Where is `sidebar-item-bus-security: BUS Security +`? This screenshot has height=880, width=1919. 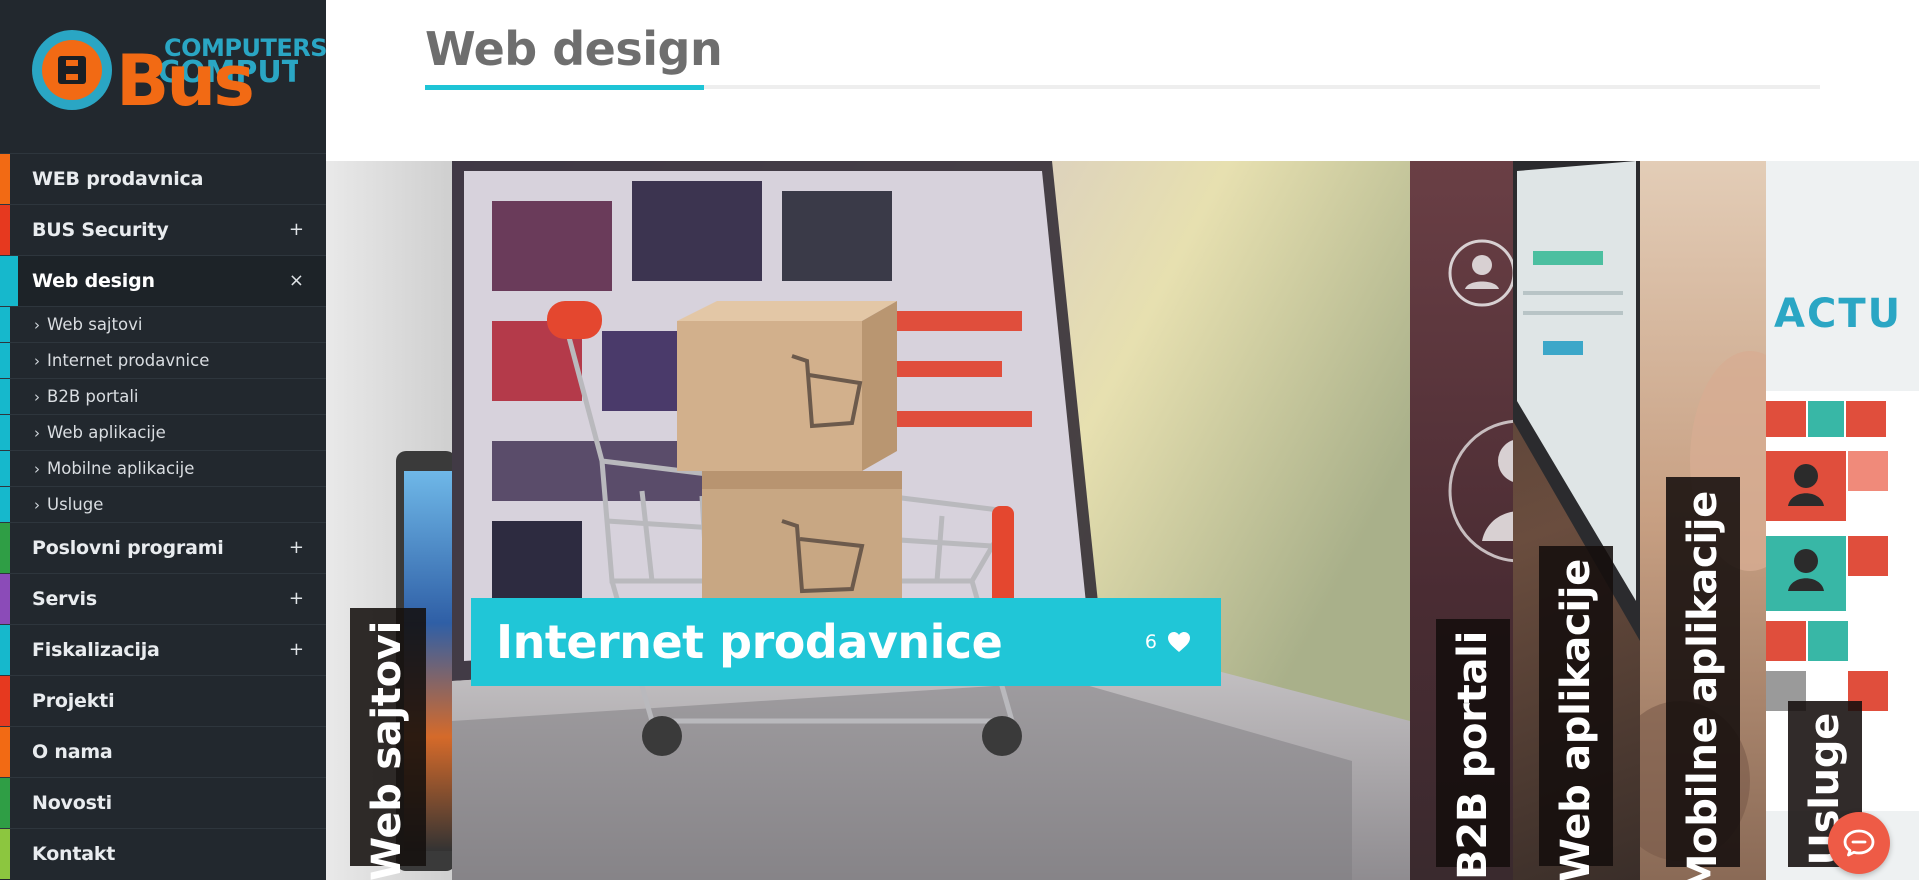 sidebar-item-bus-security: BUS Security + is located at coordinates (163, 229).